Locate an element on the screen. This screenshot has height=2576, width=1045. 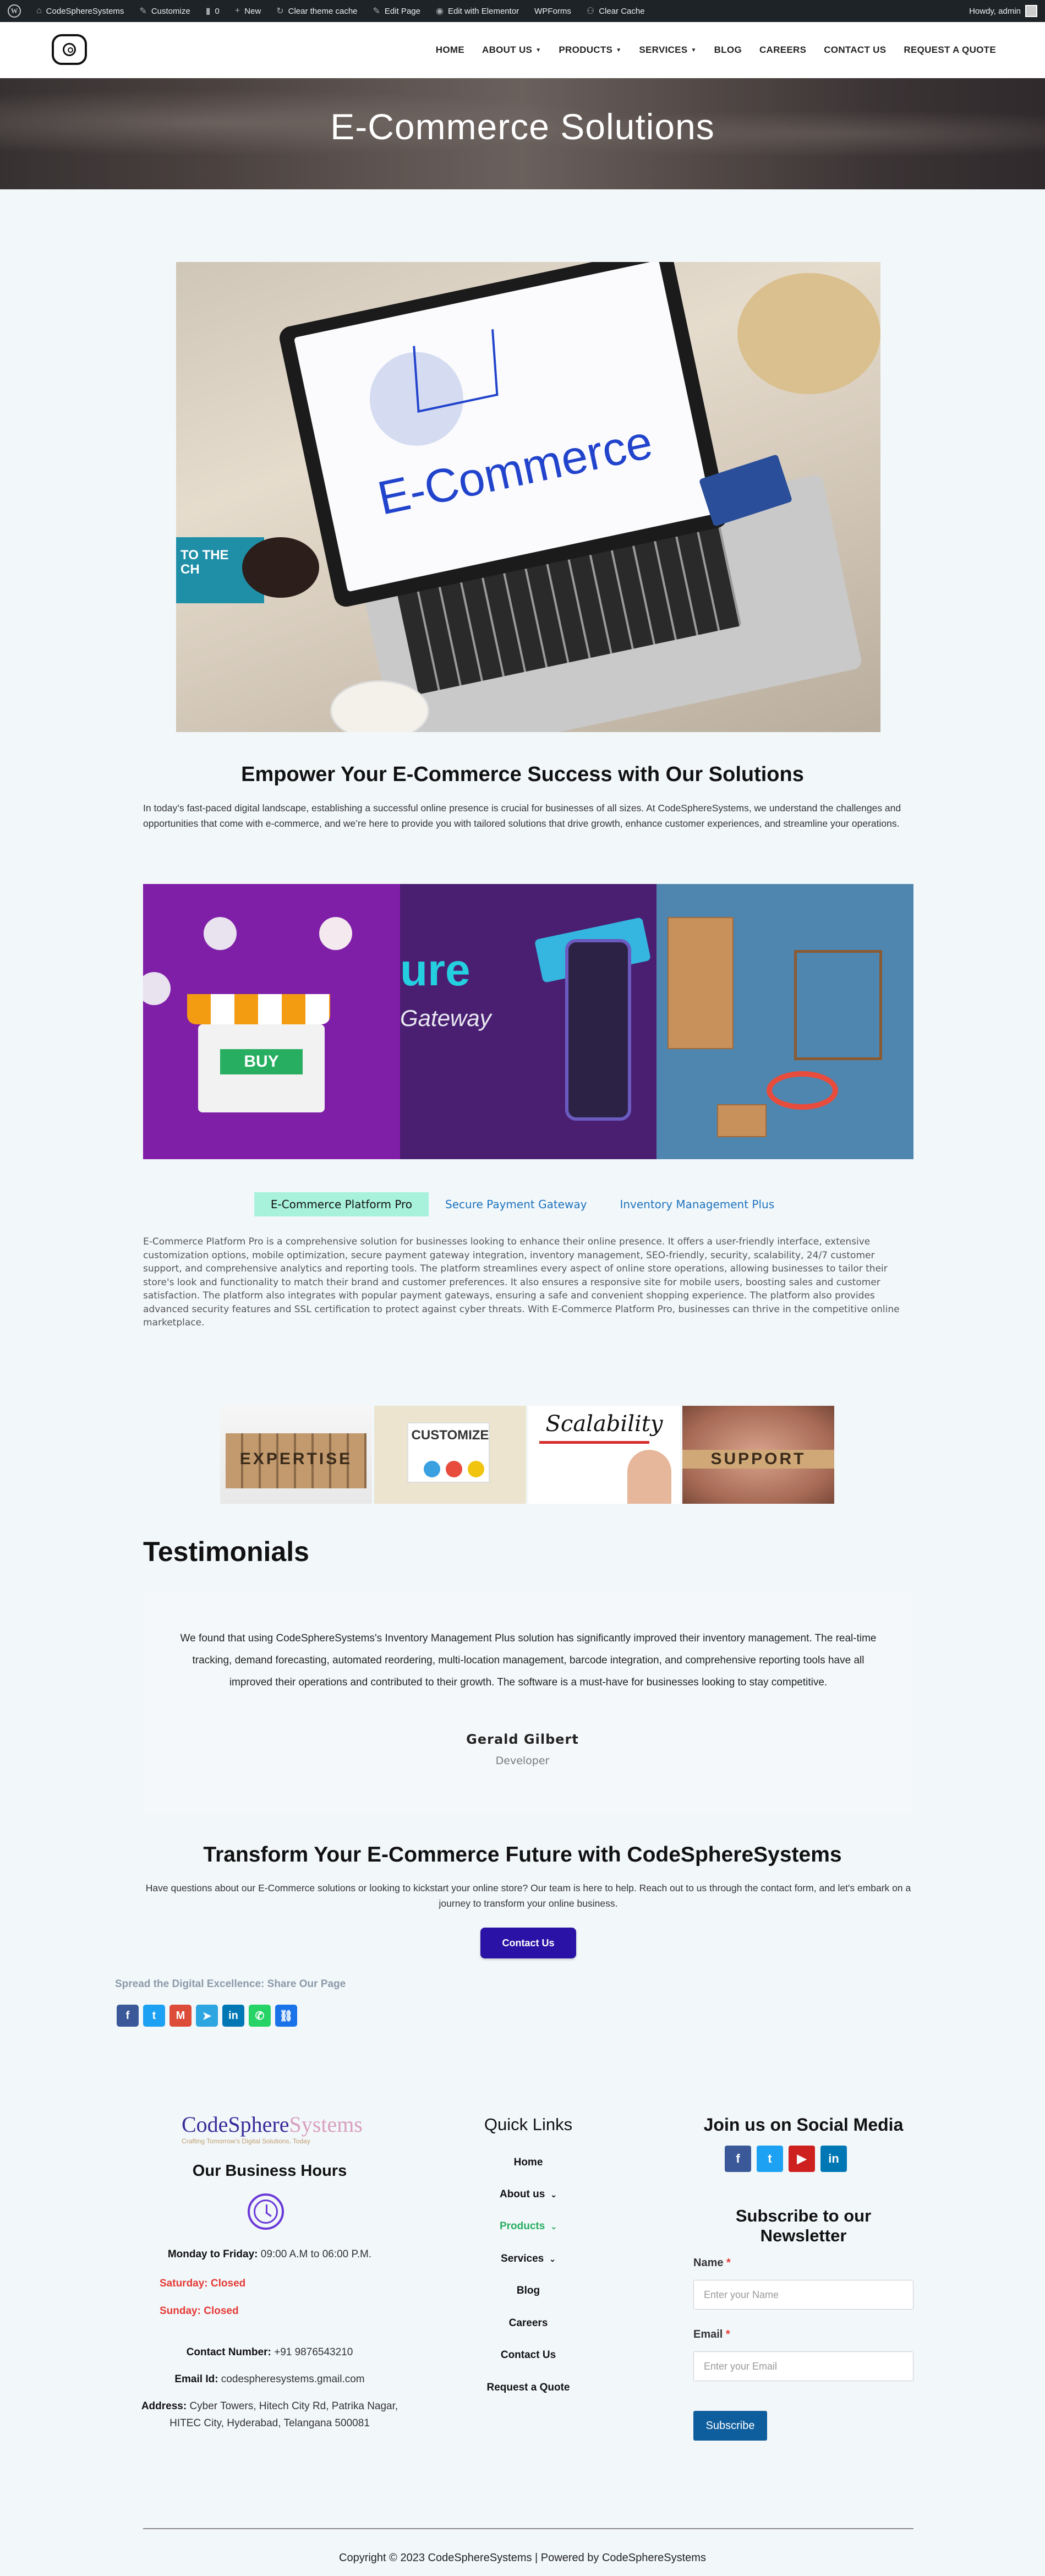
share-facebook-icon: f is located at coordinates (128, 2016).